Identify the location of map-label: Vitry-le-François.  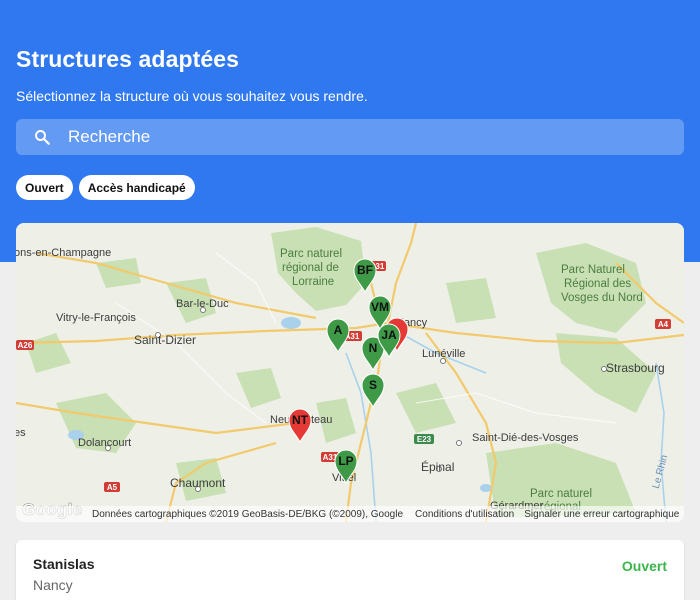
(96, 318).